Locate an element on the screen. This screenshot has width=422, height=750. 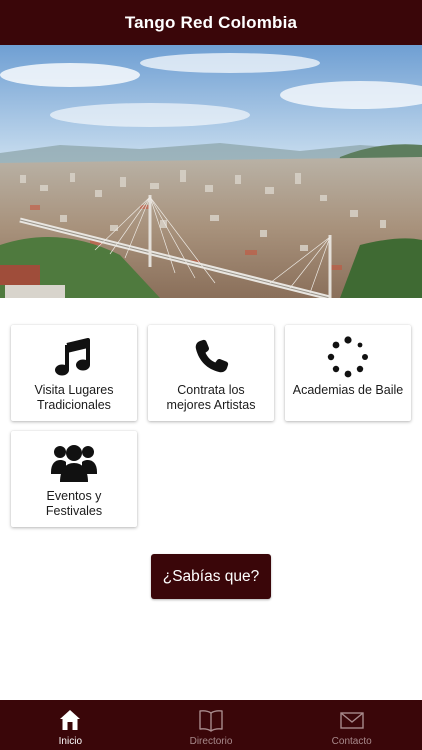
bottom-tab-bar: Inicio Directorio Contacto is located at coordinates (211, 725).